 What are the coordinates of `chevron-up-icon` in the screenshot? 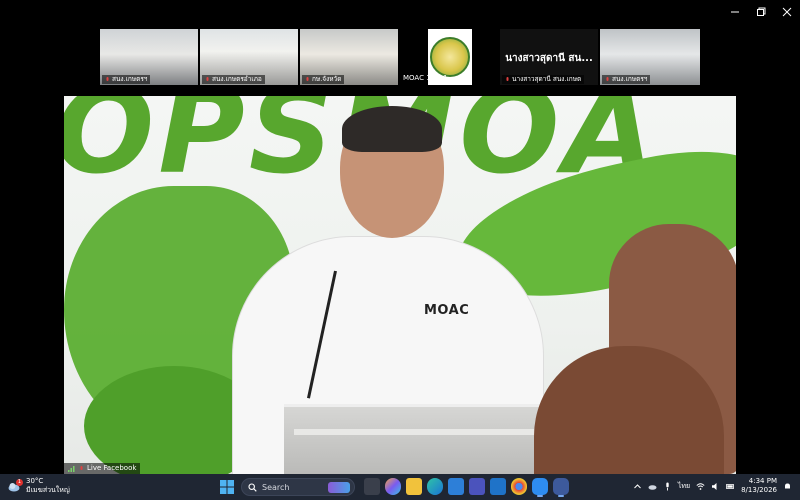 It's located at (637, 486).